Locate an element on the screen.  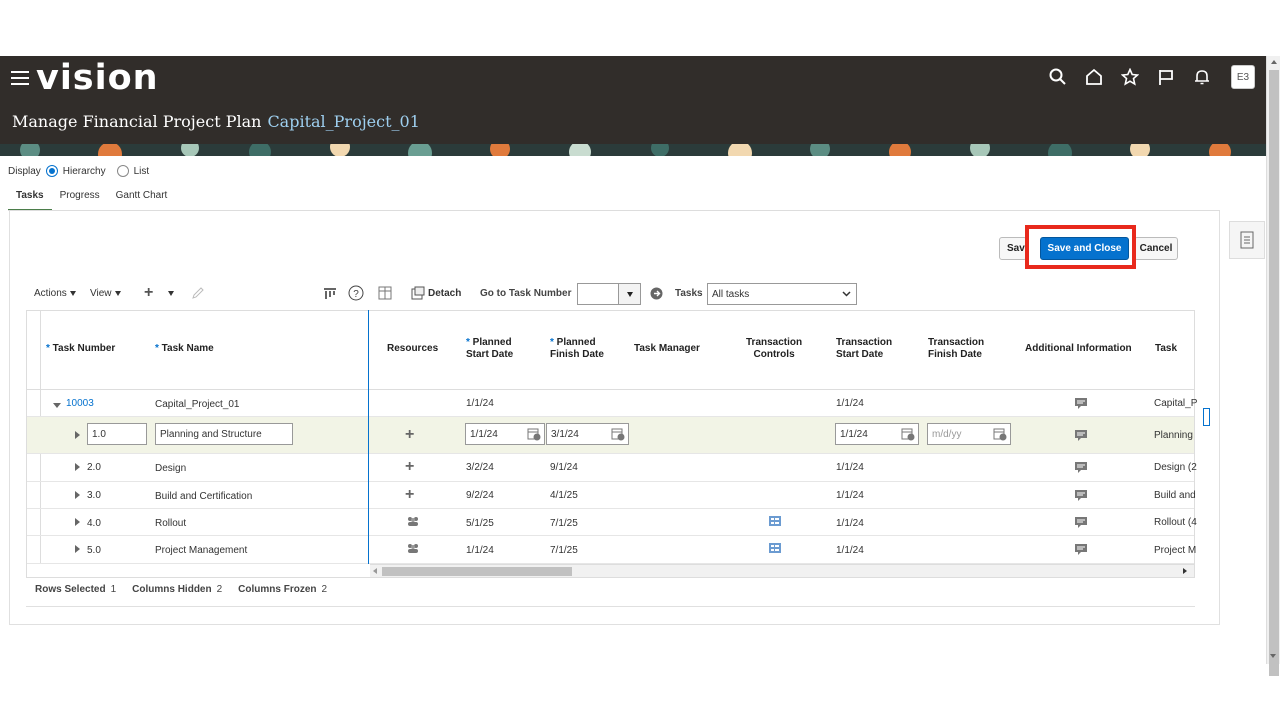
task-cell: Project M is located at coordinates (1175, 550).